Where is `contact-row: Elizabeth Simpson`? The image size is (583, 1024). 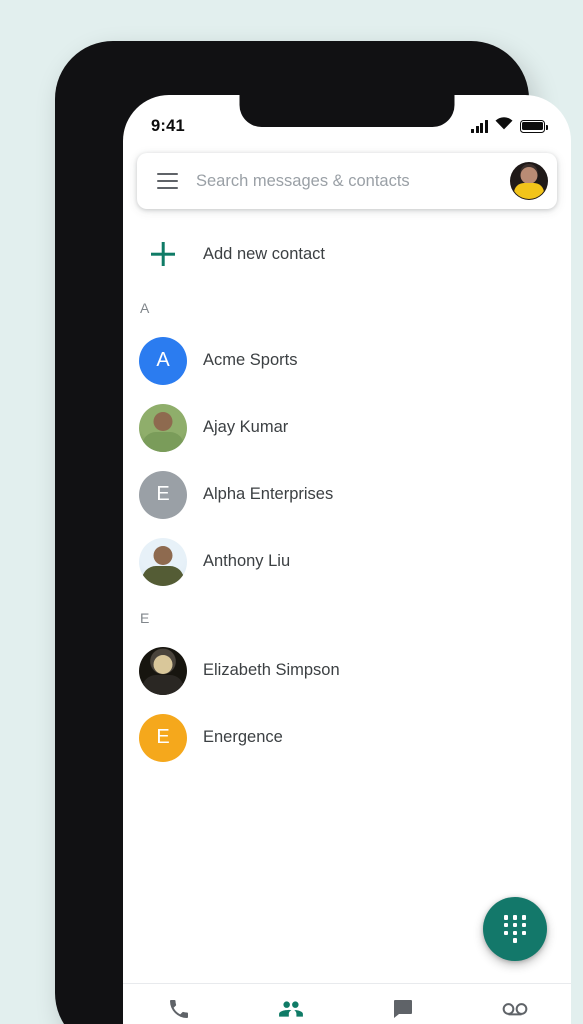
contact-row: Elizabeth Simpson is located at coordinates (347, 670).